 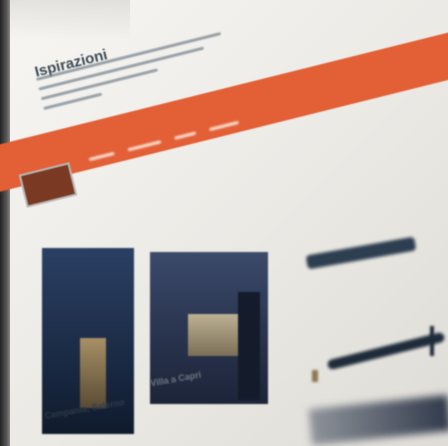 What do you see at coordinates (93, 373) in the screenshot?
I see `card-image-highlight` at bounding box center [93, 373].